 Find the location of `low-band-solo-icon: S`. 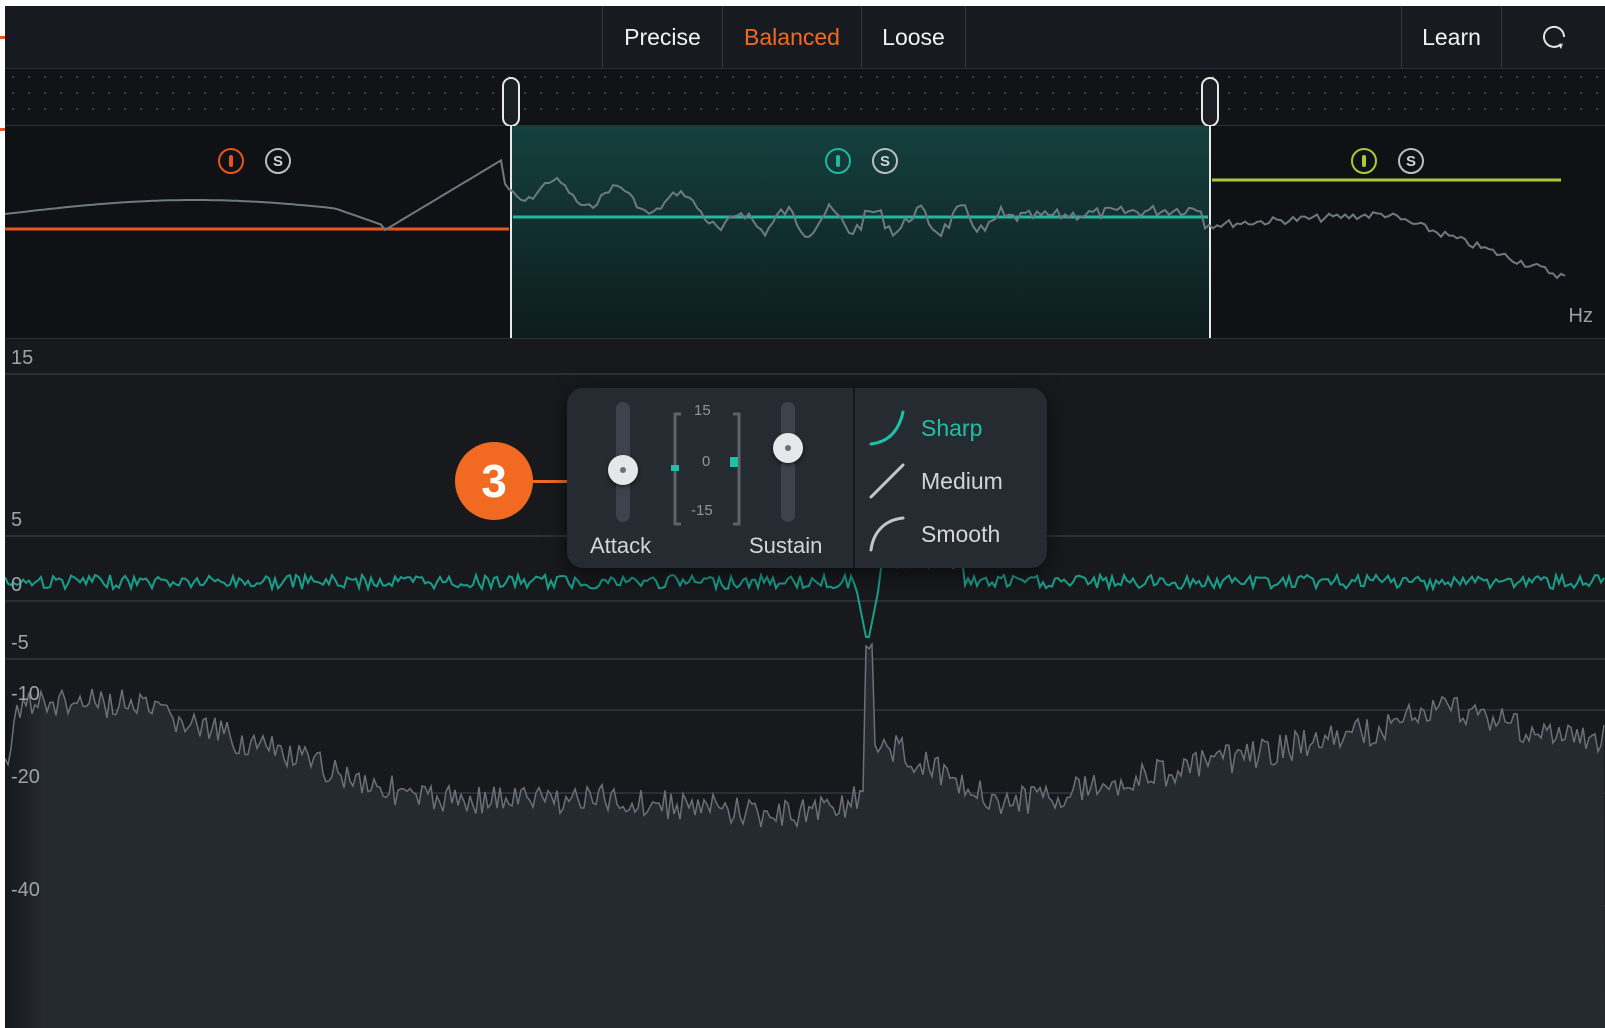

low-band-solo-icon: S is located at coordinates (278, 161).